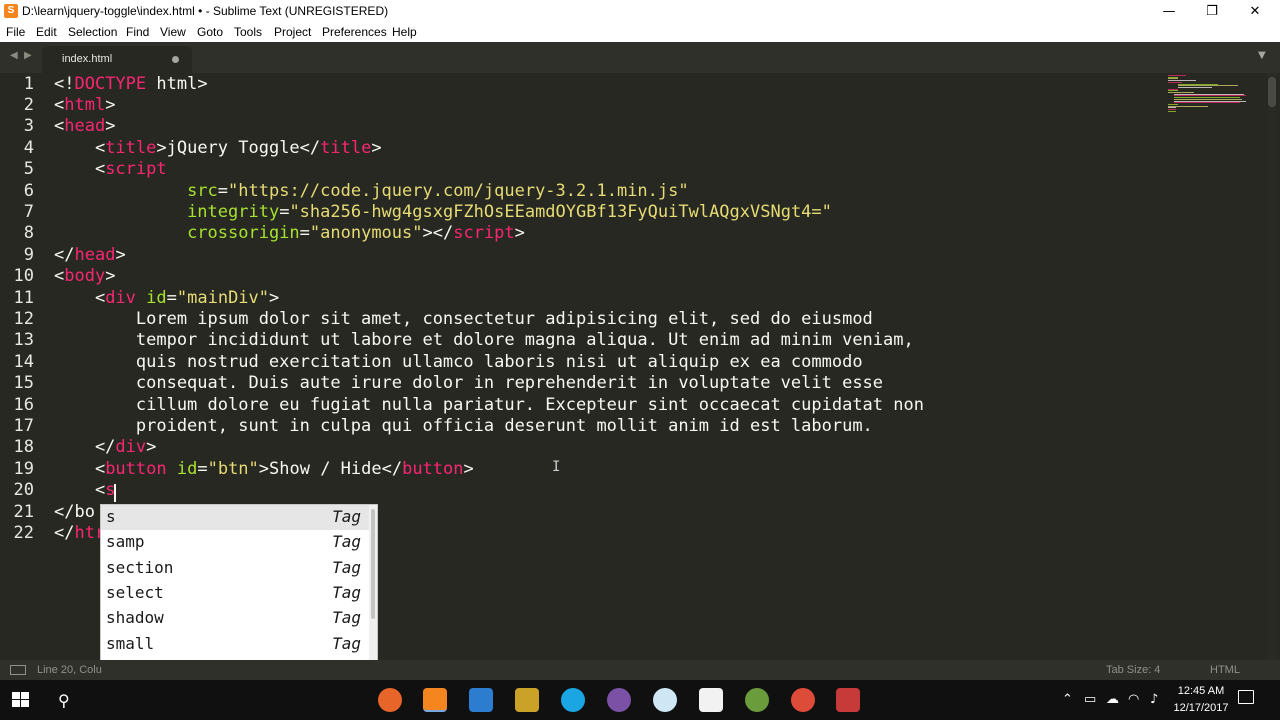 The image size is (1280, 720). What do you see at coordinates (156, 297) in the screenshot?
I see `code-token: id` at bounding box center [156, 297].